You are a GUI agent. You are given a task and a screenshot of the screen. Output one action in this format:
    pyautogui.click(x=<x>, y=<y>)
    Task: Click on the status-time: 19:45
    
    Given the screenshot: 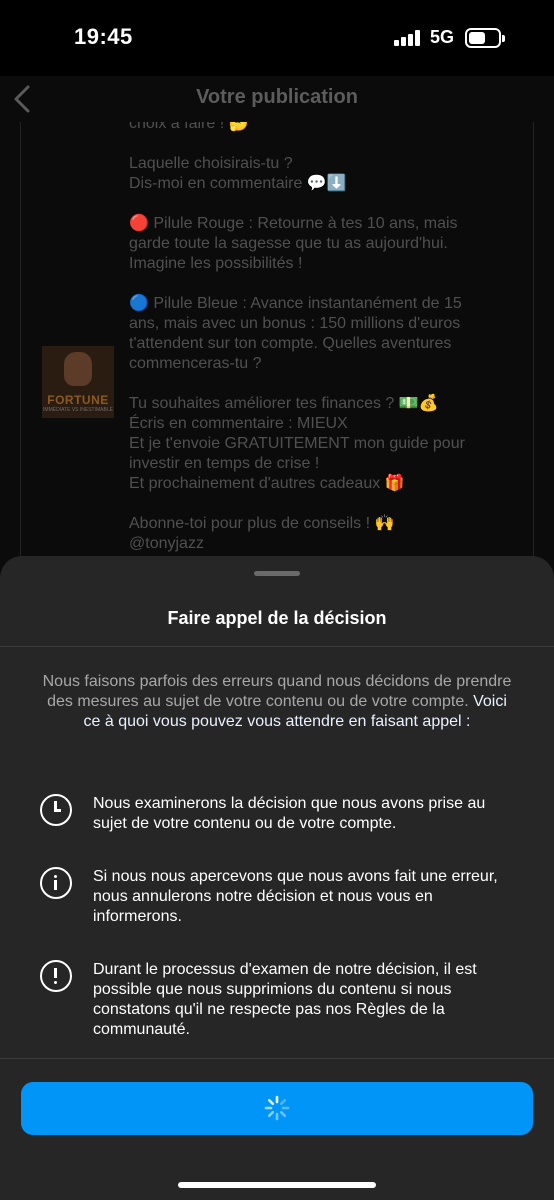 What is the action you would take?
    pyautogui.click(x=103, y=36)
    